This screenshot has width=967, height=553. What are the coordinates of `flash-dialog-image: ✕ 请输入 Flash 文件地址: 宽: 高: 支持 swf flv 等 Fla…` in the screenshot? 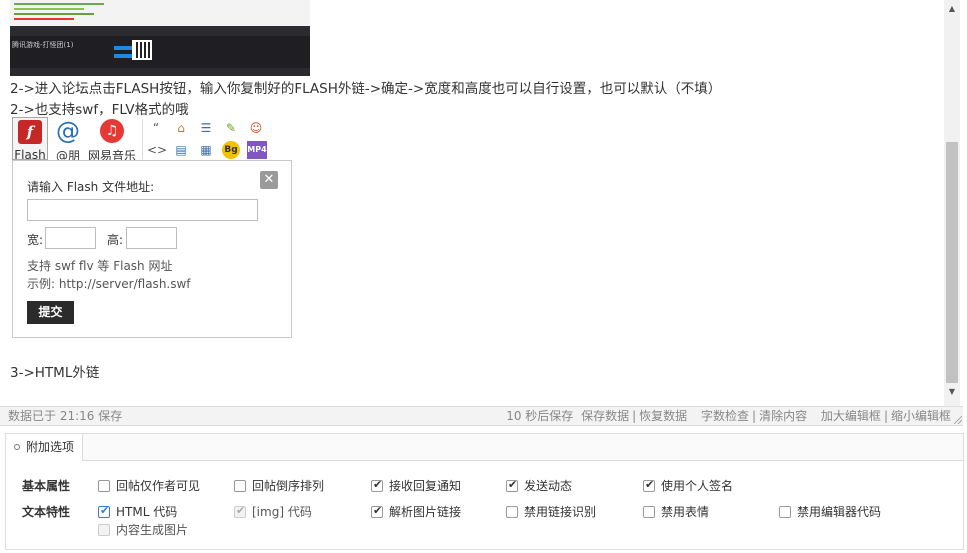 It's located at (152, 249).